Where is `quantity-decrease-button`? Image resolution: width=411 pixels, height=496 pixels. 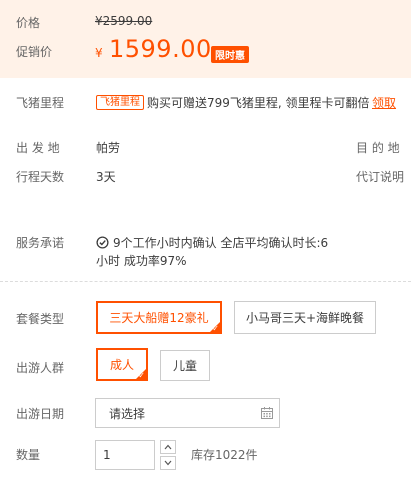
quantity-decrease-button is located at coordinates (168, 463).